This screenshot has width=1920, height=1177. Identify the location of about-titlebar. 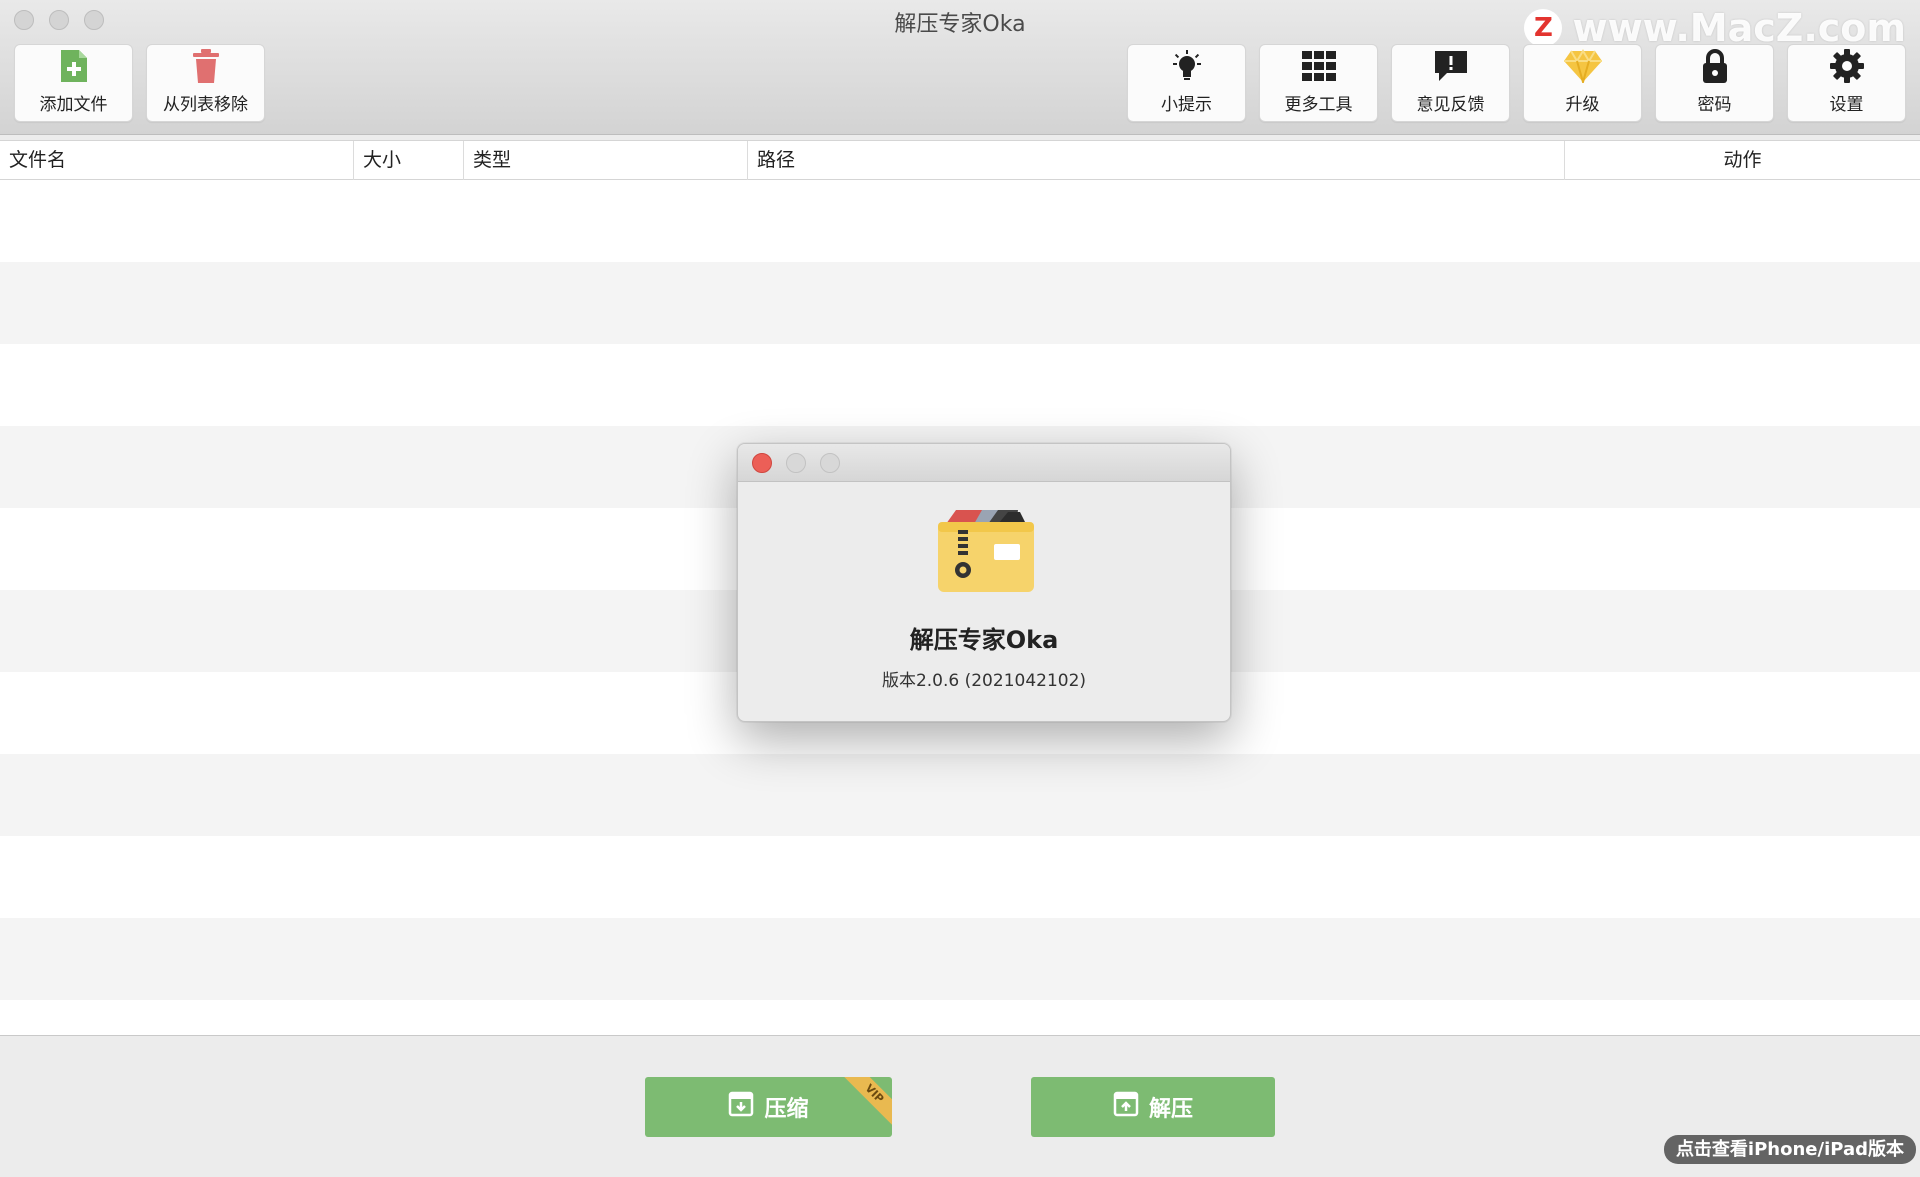
(984, 463).